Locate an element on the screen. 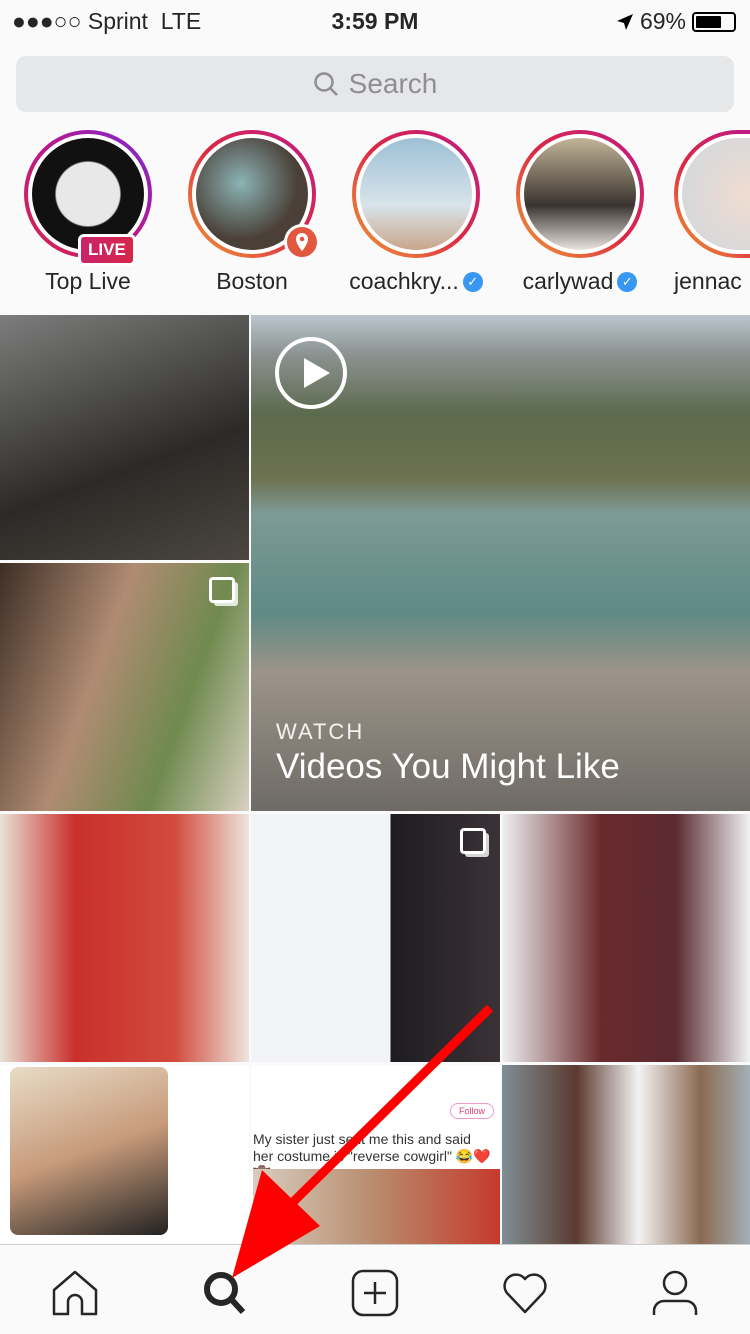  follow-label: Follow is located at coordinates (471, 1111).